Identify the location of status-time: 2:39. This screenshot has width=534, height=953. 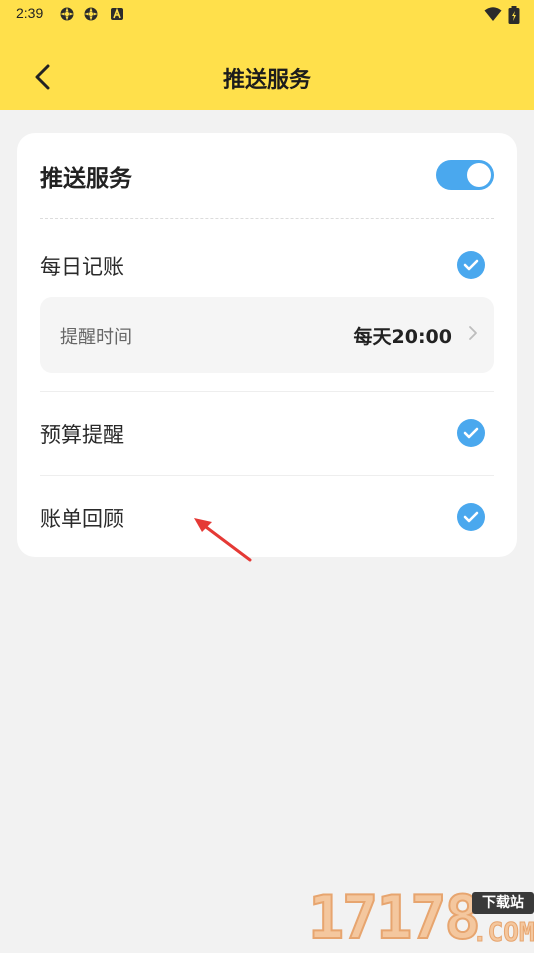
(30, 13).